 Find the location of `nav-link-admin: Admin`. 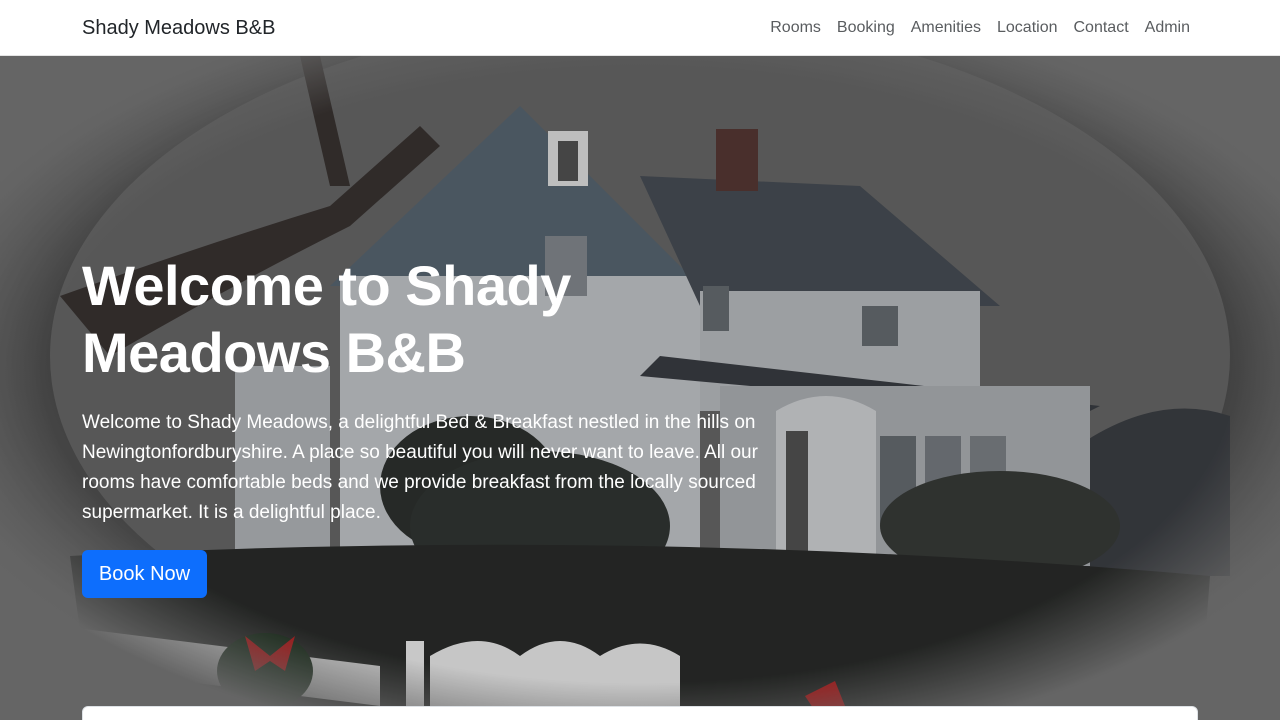

nav-link-admin: Admin is located at coordinates (1167, 27).